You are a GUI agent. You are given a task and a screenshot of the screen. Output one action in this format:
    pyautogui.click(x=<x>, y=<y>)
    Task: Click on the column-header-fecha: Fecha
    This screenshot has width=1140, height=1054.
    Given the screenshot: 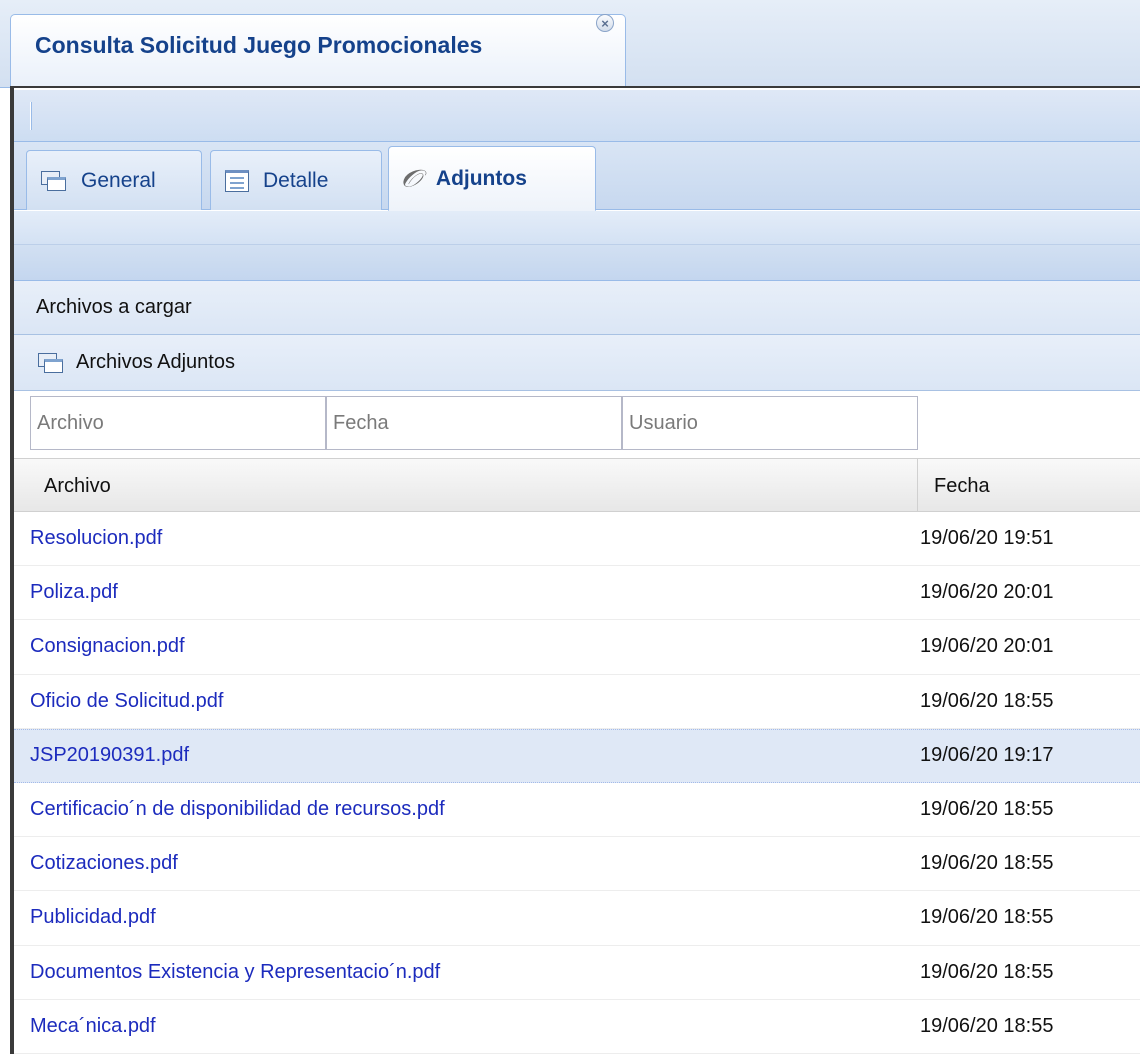 What is the action you would take?
    pyautogui.click(x=1029, y=486)
    